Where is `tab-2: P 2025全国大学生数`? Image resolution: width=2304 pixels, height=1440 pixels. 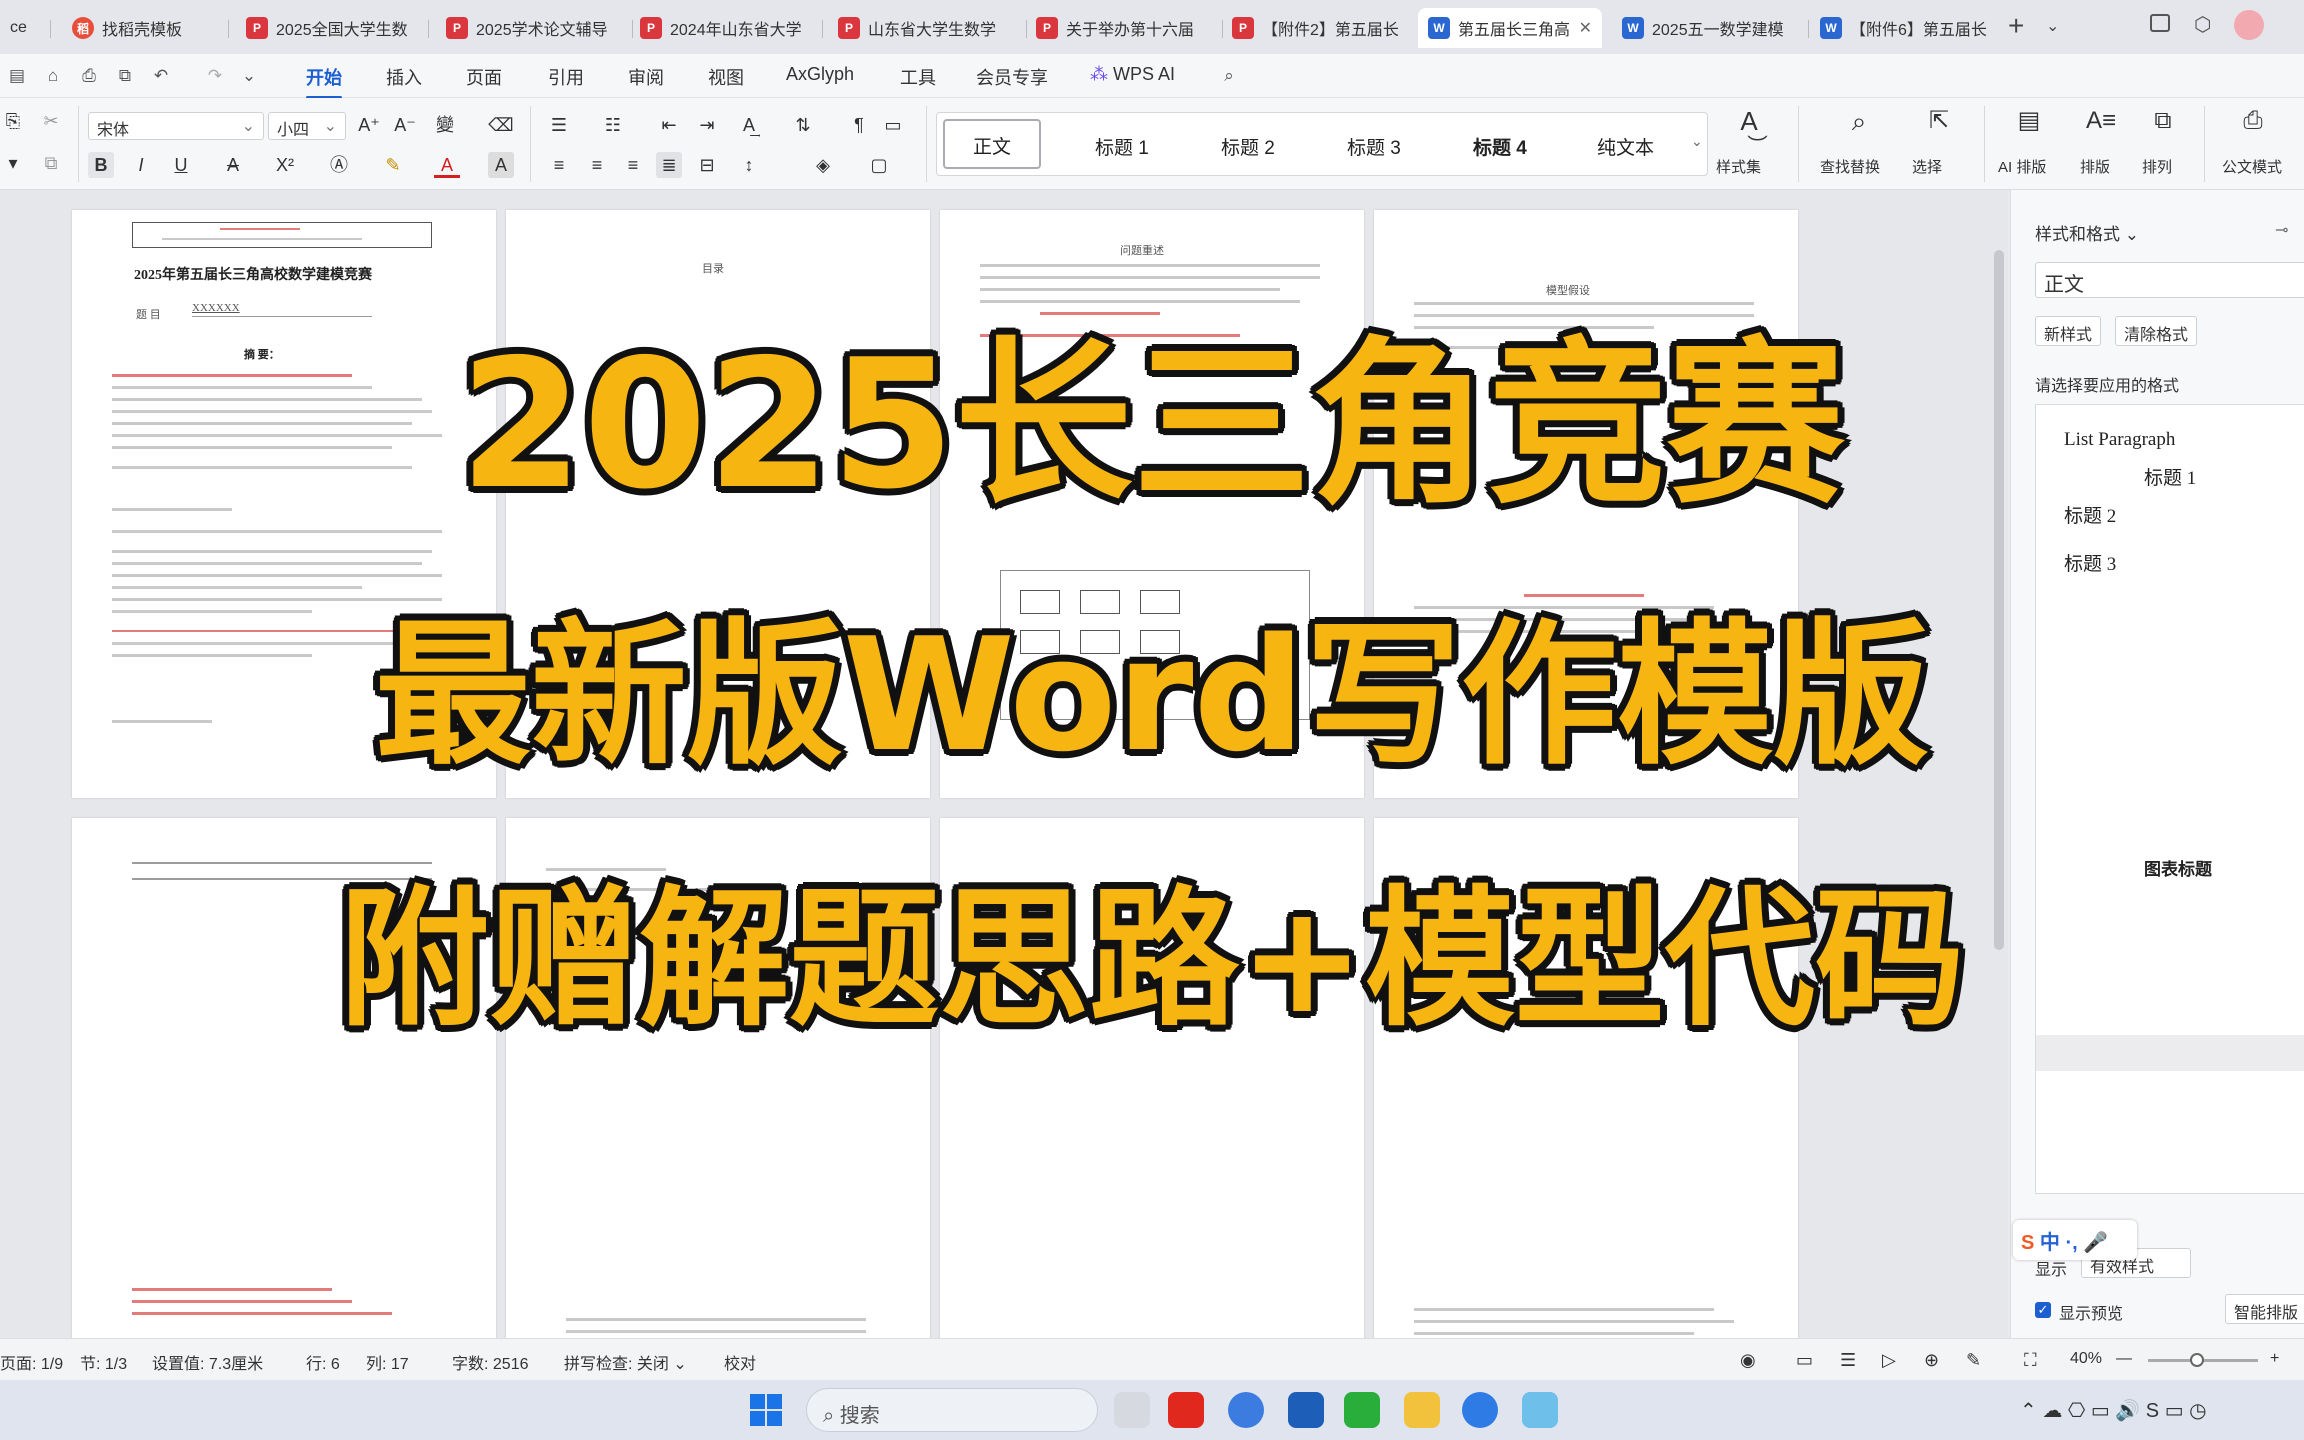 tab-2: P 2025全国大学生数 is located at coordinates (329, 28).